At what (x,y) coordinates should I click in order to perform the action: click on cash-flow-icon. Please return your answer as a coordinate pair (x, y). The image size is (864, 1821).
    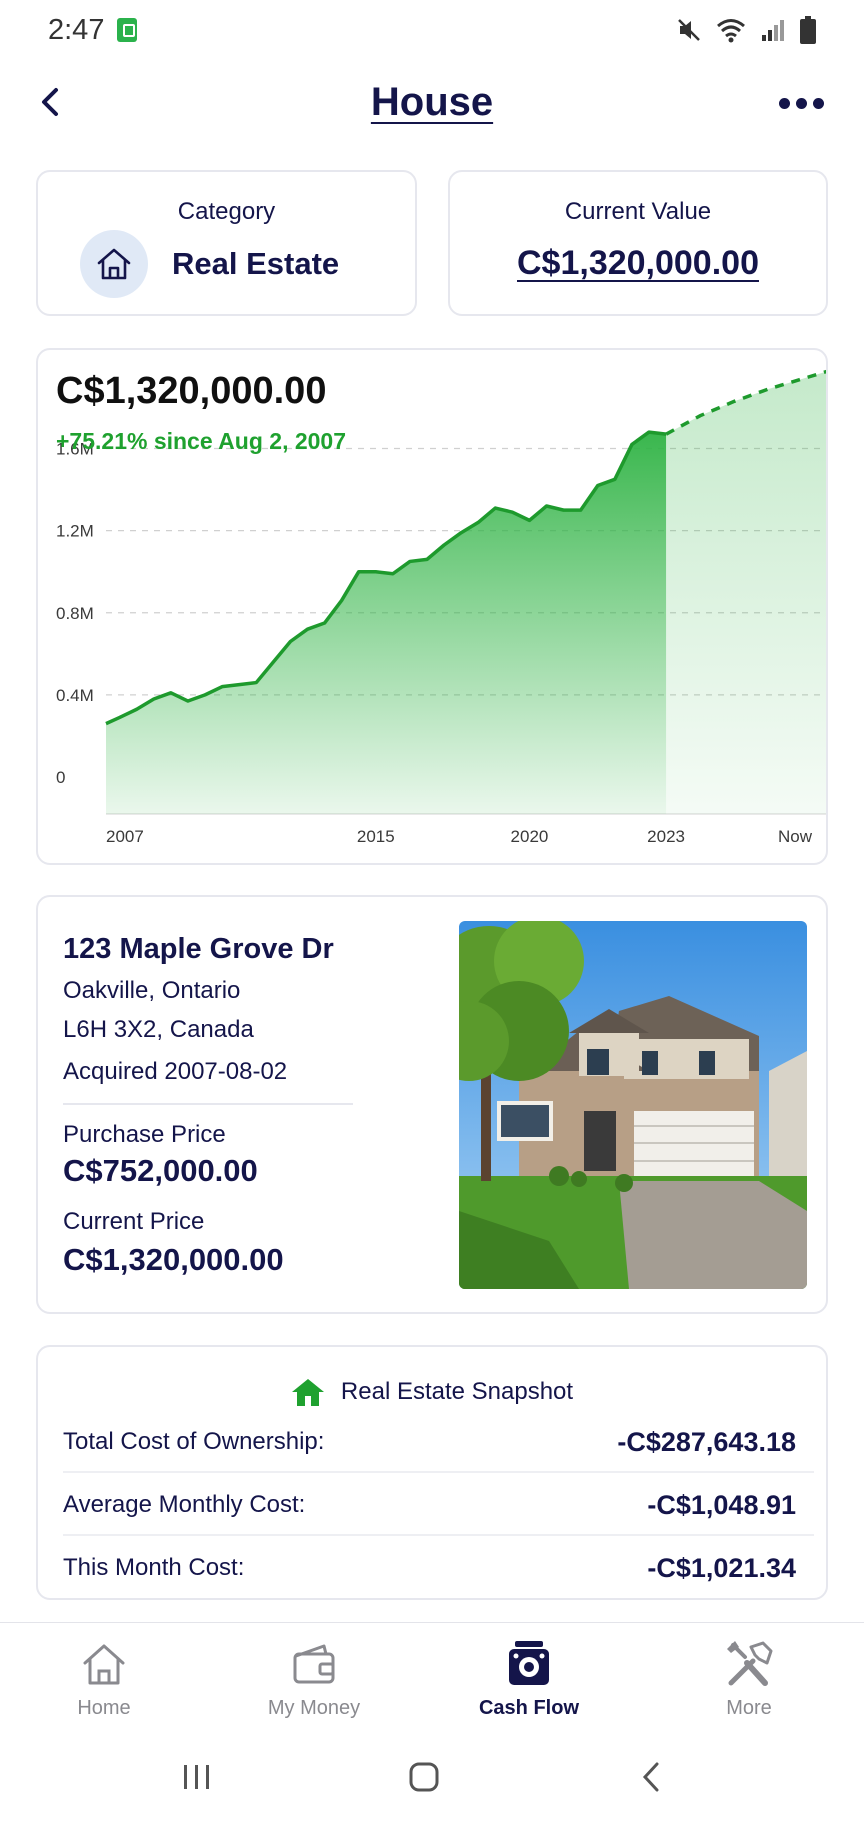
    Looking at the image, I should click on (529, 1664).